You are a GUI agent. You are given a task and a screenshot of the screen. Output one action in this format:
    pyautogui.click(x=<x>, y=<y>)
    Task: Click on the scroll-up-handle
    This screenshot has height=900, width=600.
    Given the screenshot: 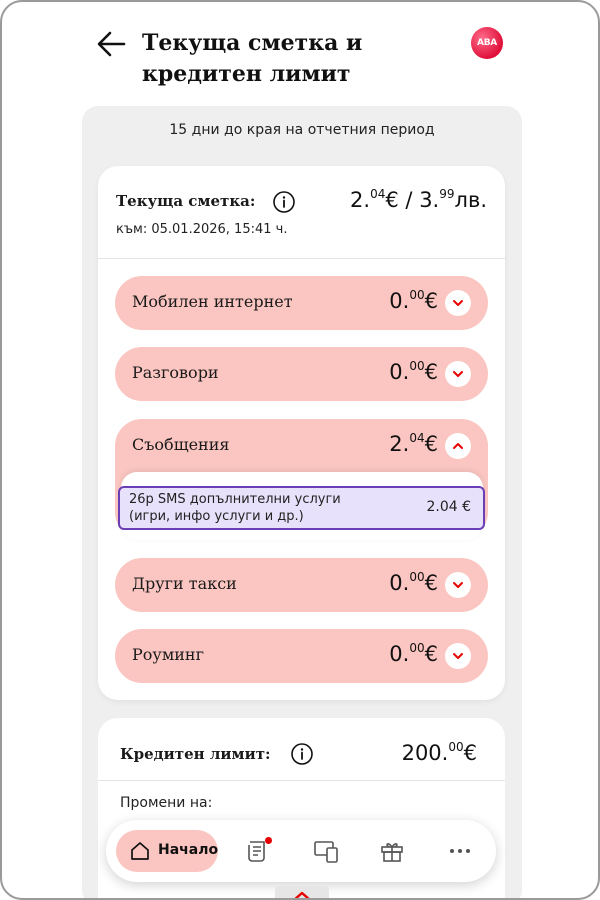 What is the action you would take?
    pyautogui.click(x=302, y=892)
    